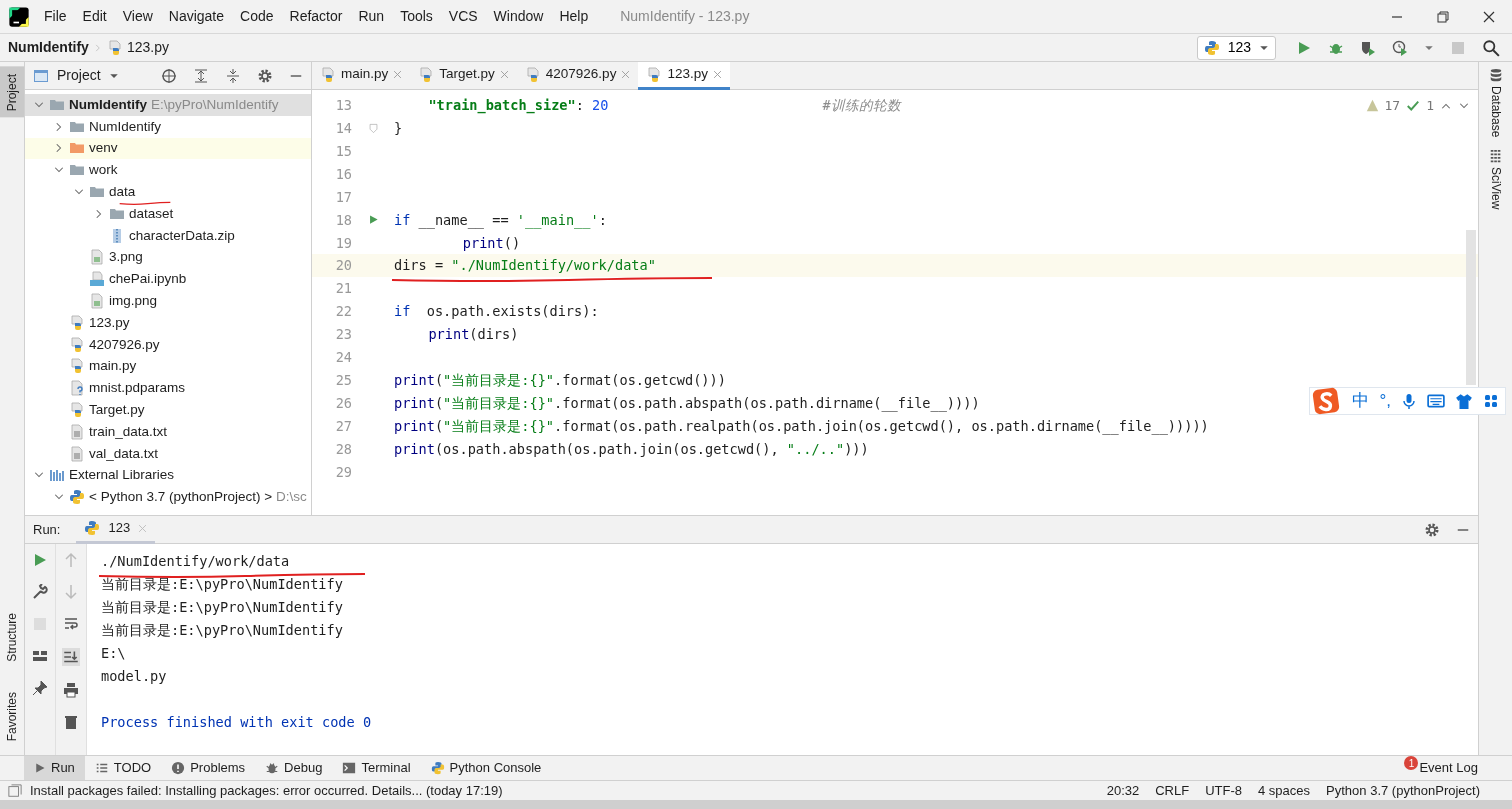 Image resolution: width=1512 pixels, height=809 pixels. Describe the element at coordinates (518, 16) in the screenshot. I see `menu-item: Window` at that location.